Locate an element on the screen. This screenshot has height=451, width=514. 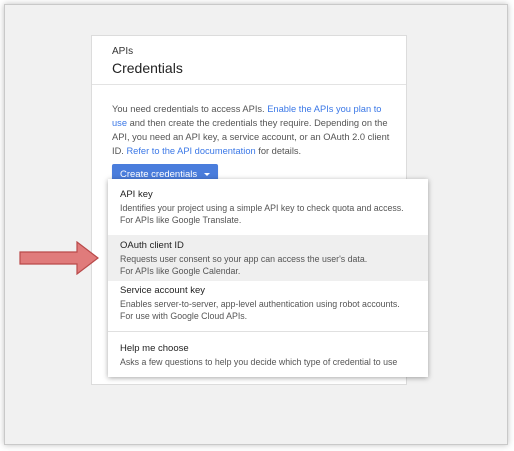
arrow-shape is located at coordinates (59, 258).